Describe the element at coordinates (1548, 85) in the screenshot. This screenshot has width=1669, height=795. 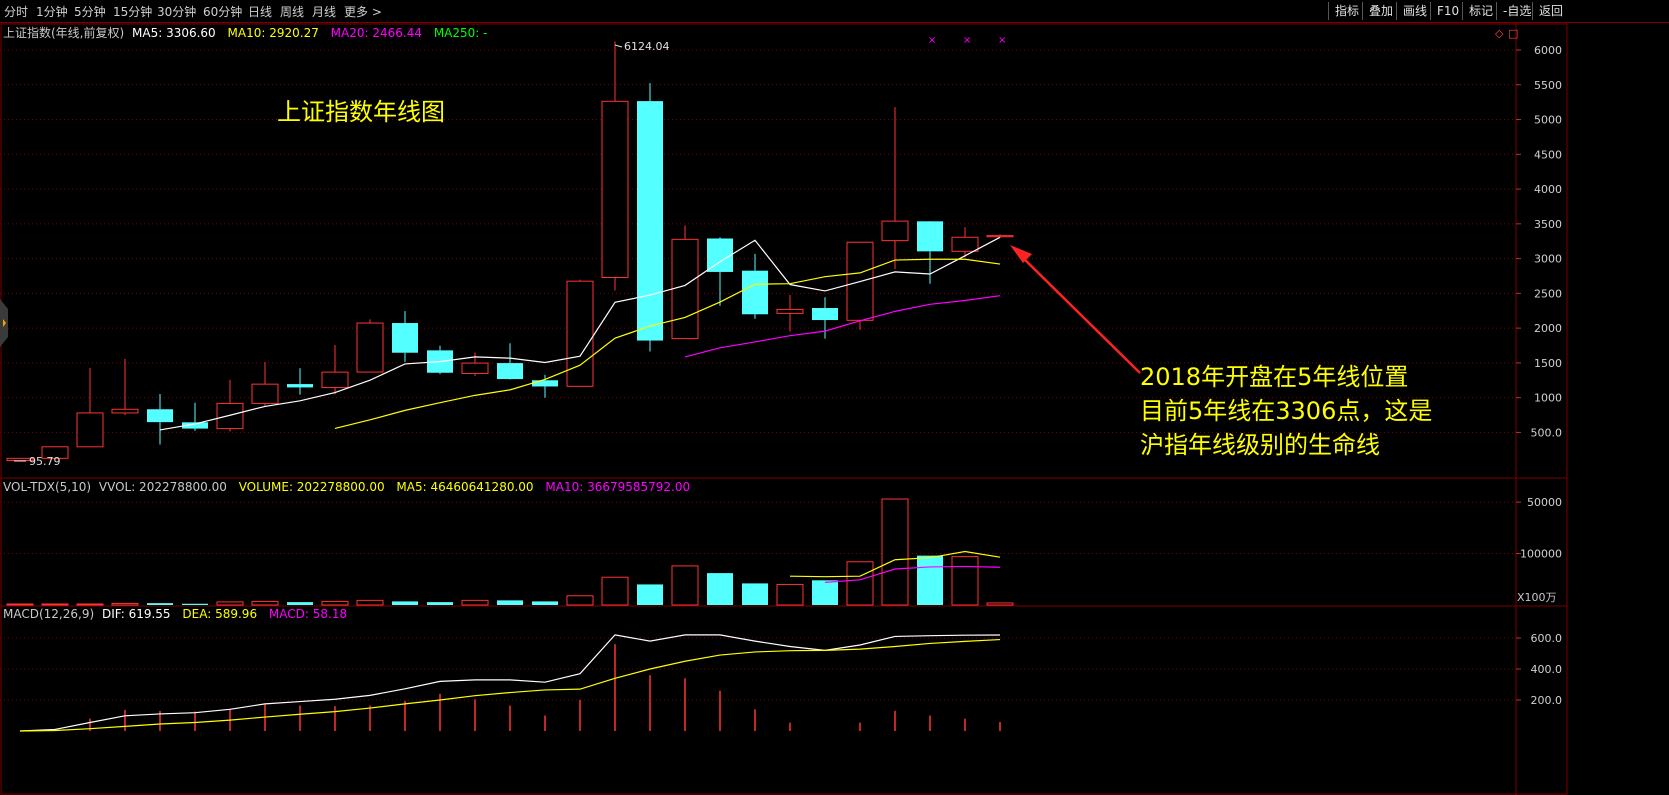
I see `price-tick-label: 5500` at that location.